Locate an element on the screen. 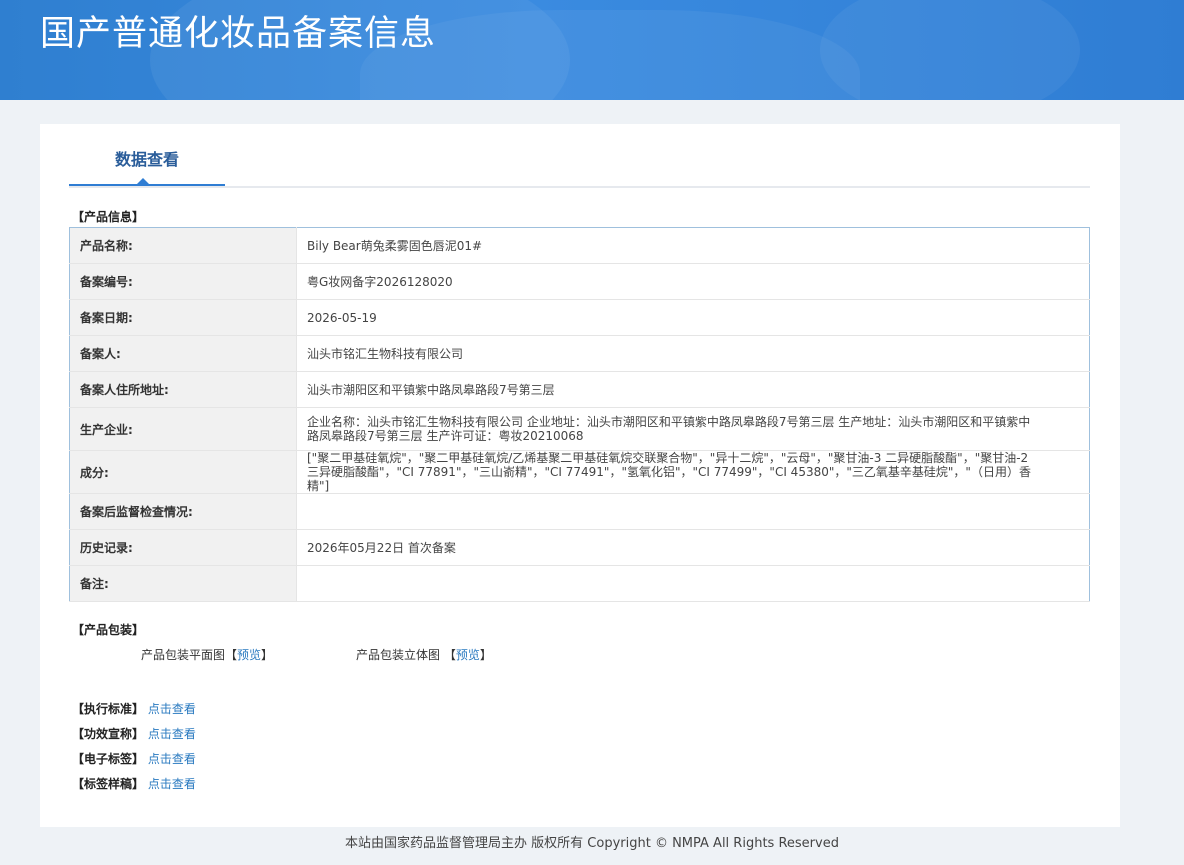 The width and height of the screenshot is (1184, 865). table-row: 备案日期: 2026-05-19 is located at coordinates (579, 317).